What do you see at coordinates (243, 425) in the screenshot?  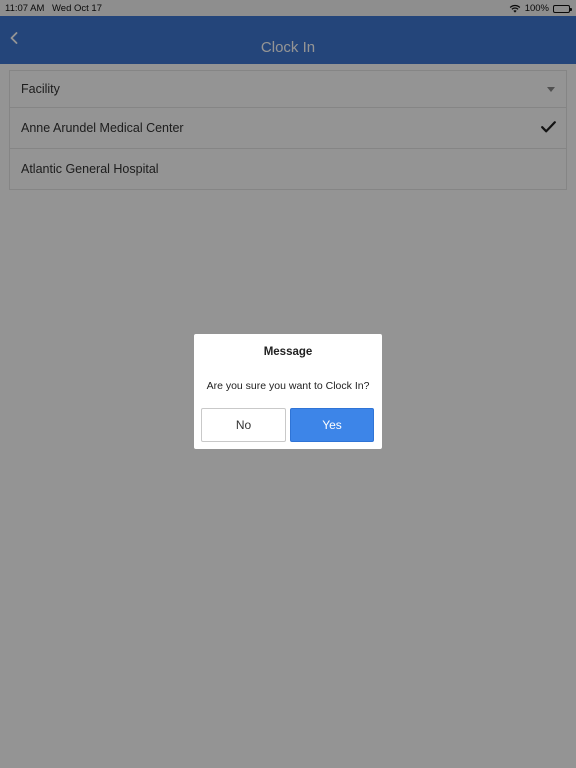 I see `no-button: No` at bounding box center [243, 425].